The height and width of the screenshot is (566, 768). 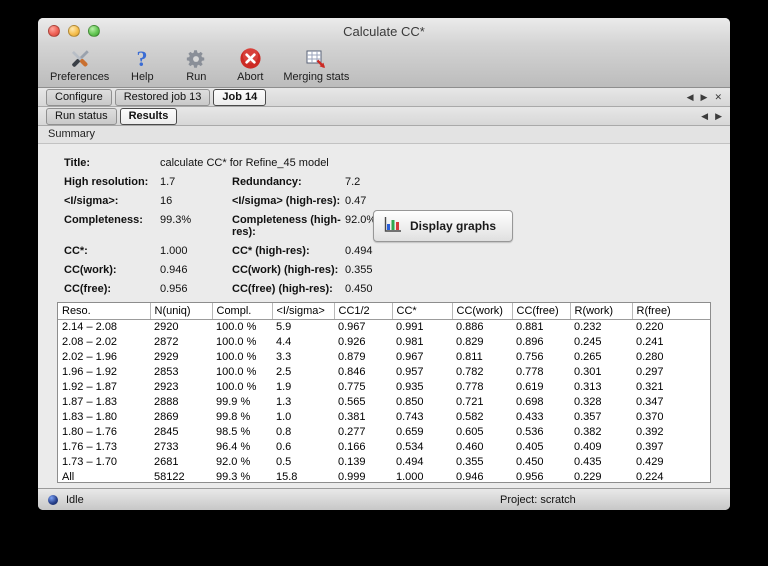 I want to click on tab-run-status: Run status, so click(x=81, y=116).